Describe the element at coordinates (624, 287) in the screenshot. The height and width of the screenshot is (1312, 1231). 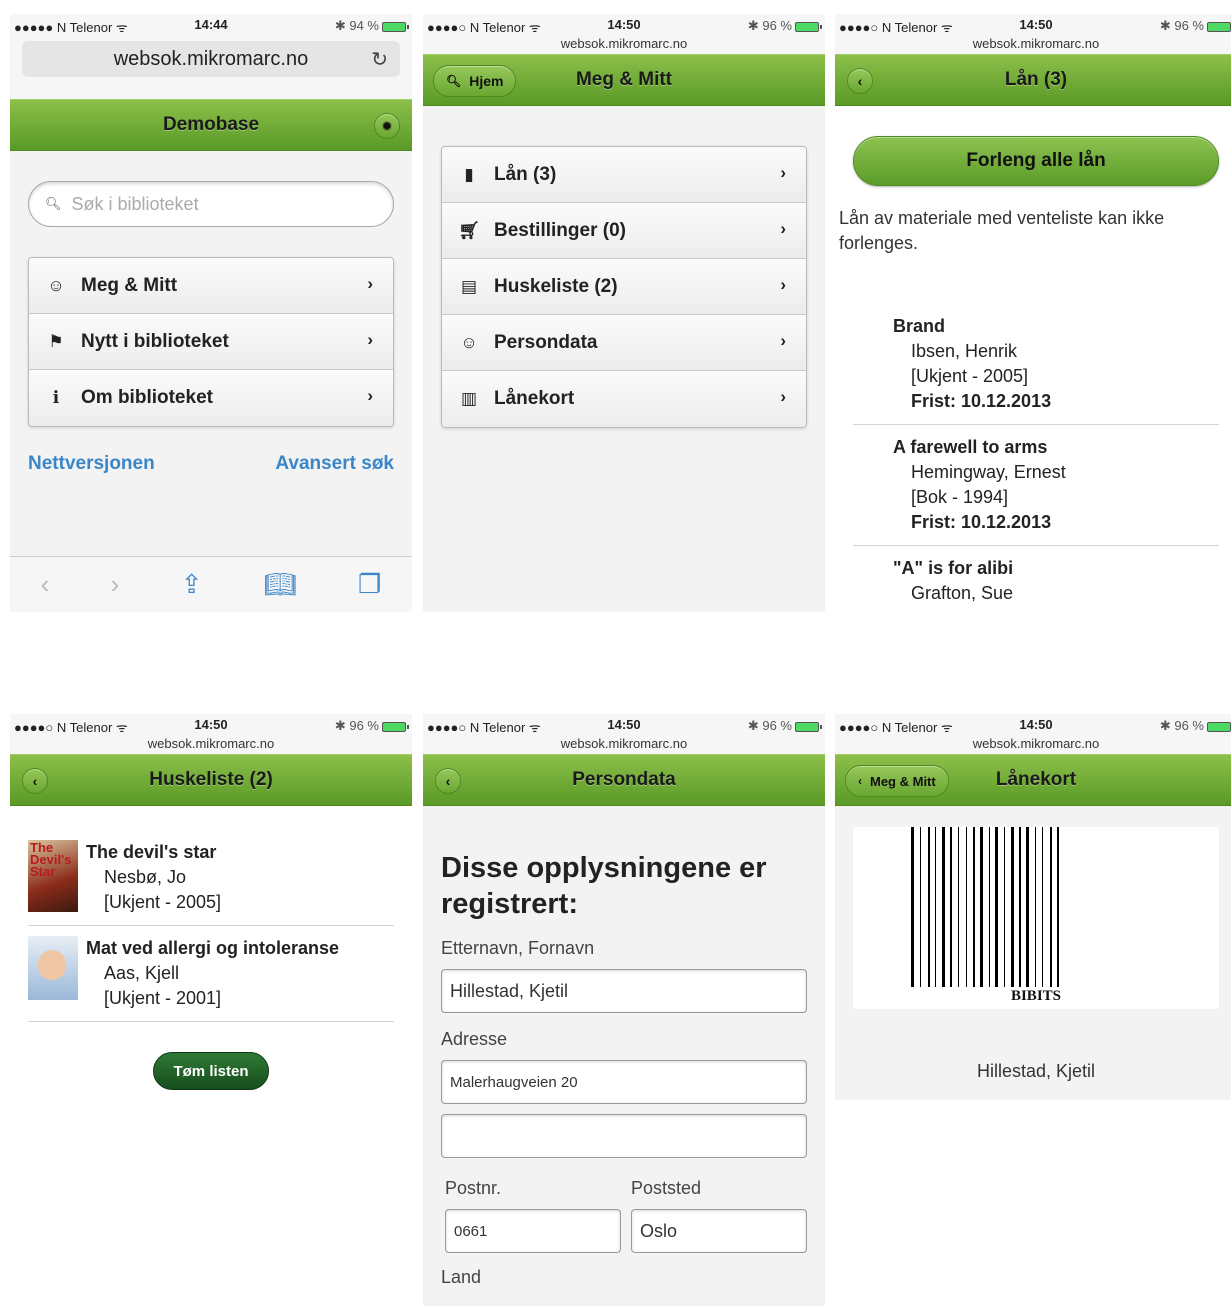
I see `menu-item-huskeliste: ▤ Huskeliste (2) ›` at that location.